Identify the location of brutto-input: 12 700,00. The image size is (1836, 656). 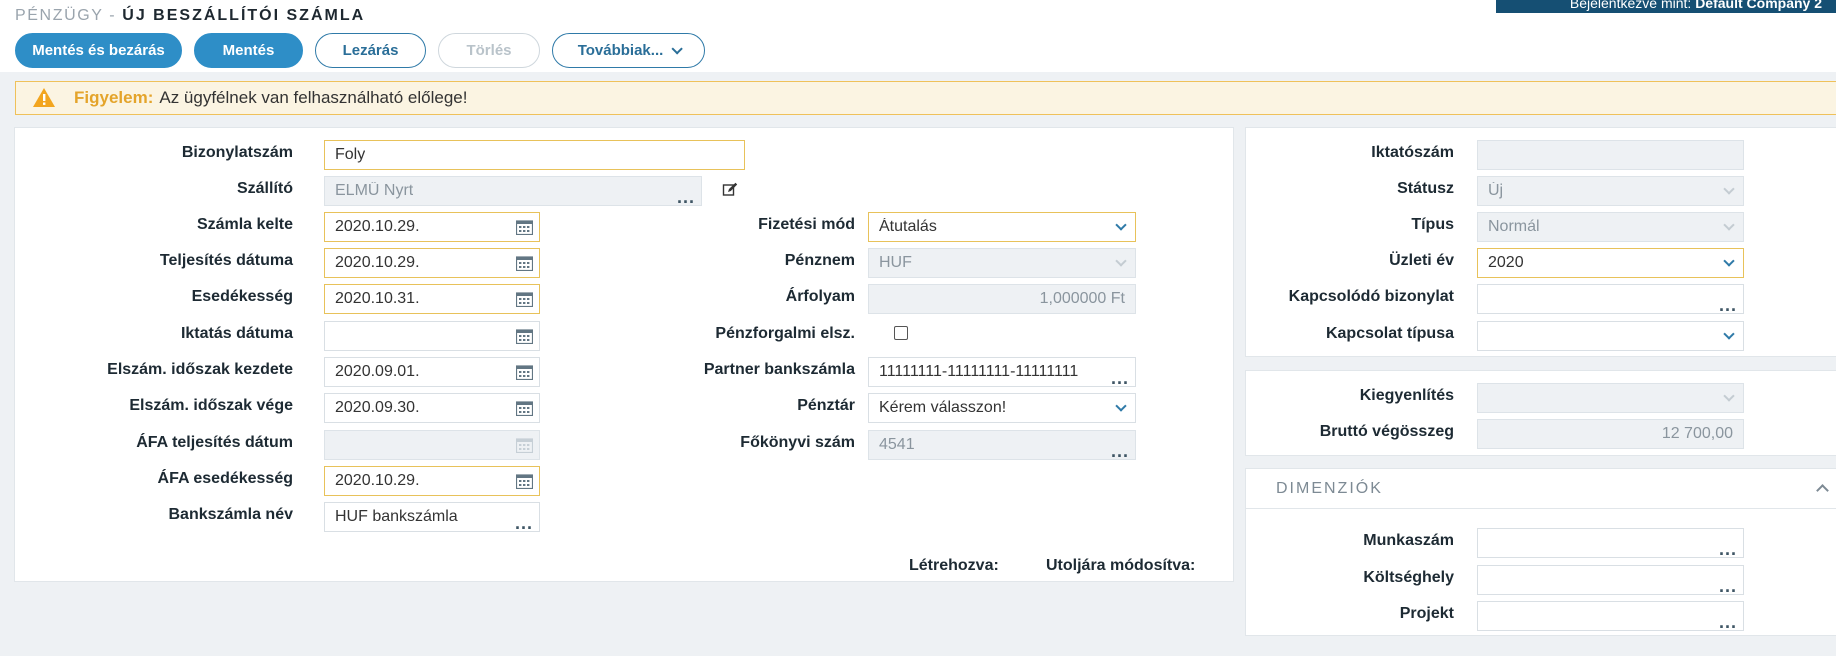
(1610, 434).